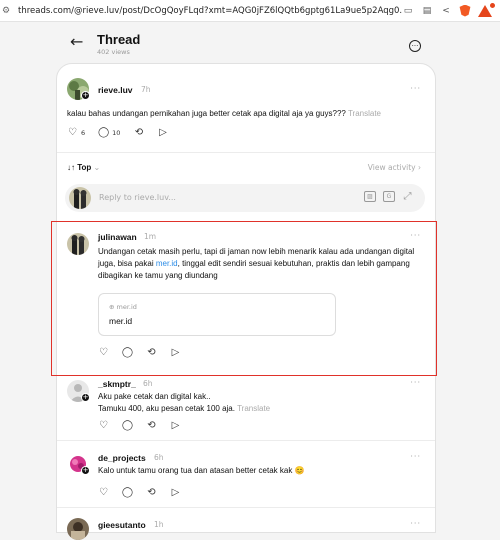  What do you see at coordinates (446, 11) in the screenshot?
I see `share-icon: <` at bounding box center [446, 11].